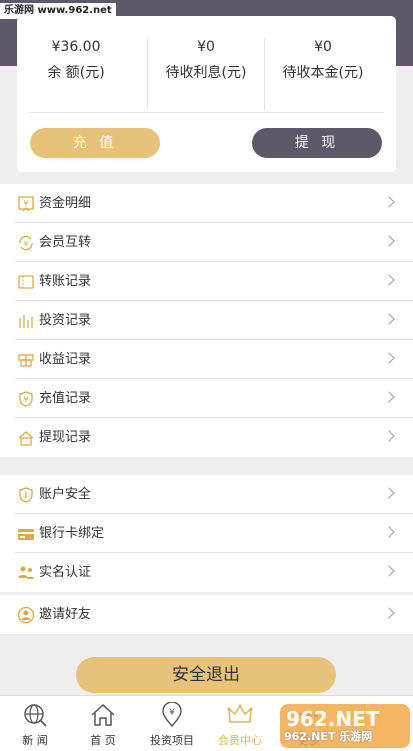 This screenshot has height=751, width=413. I want to click on menu-item-label: 会员互转, so click(65, 242).